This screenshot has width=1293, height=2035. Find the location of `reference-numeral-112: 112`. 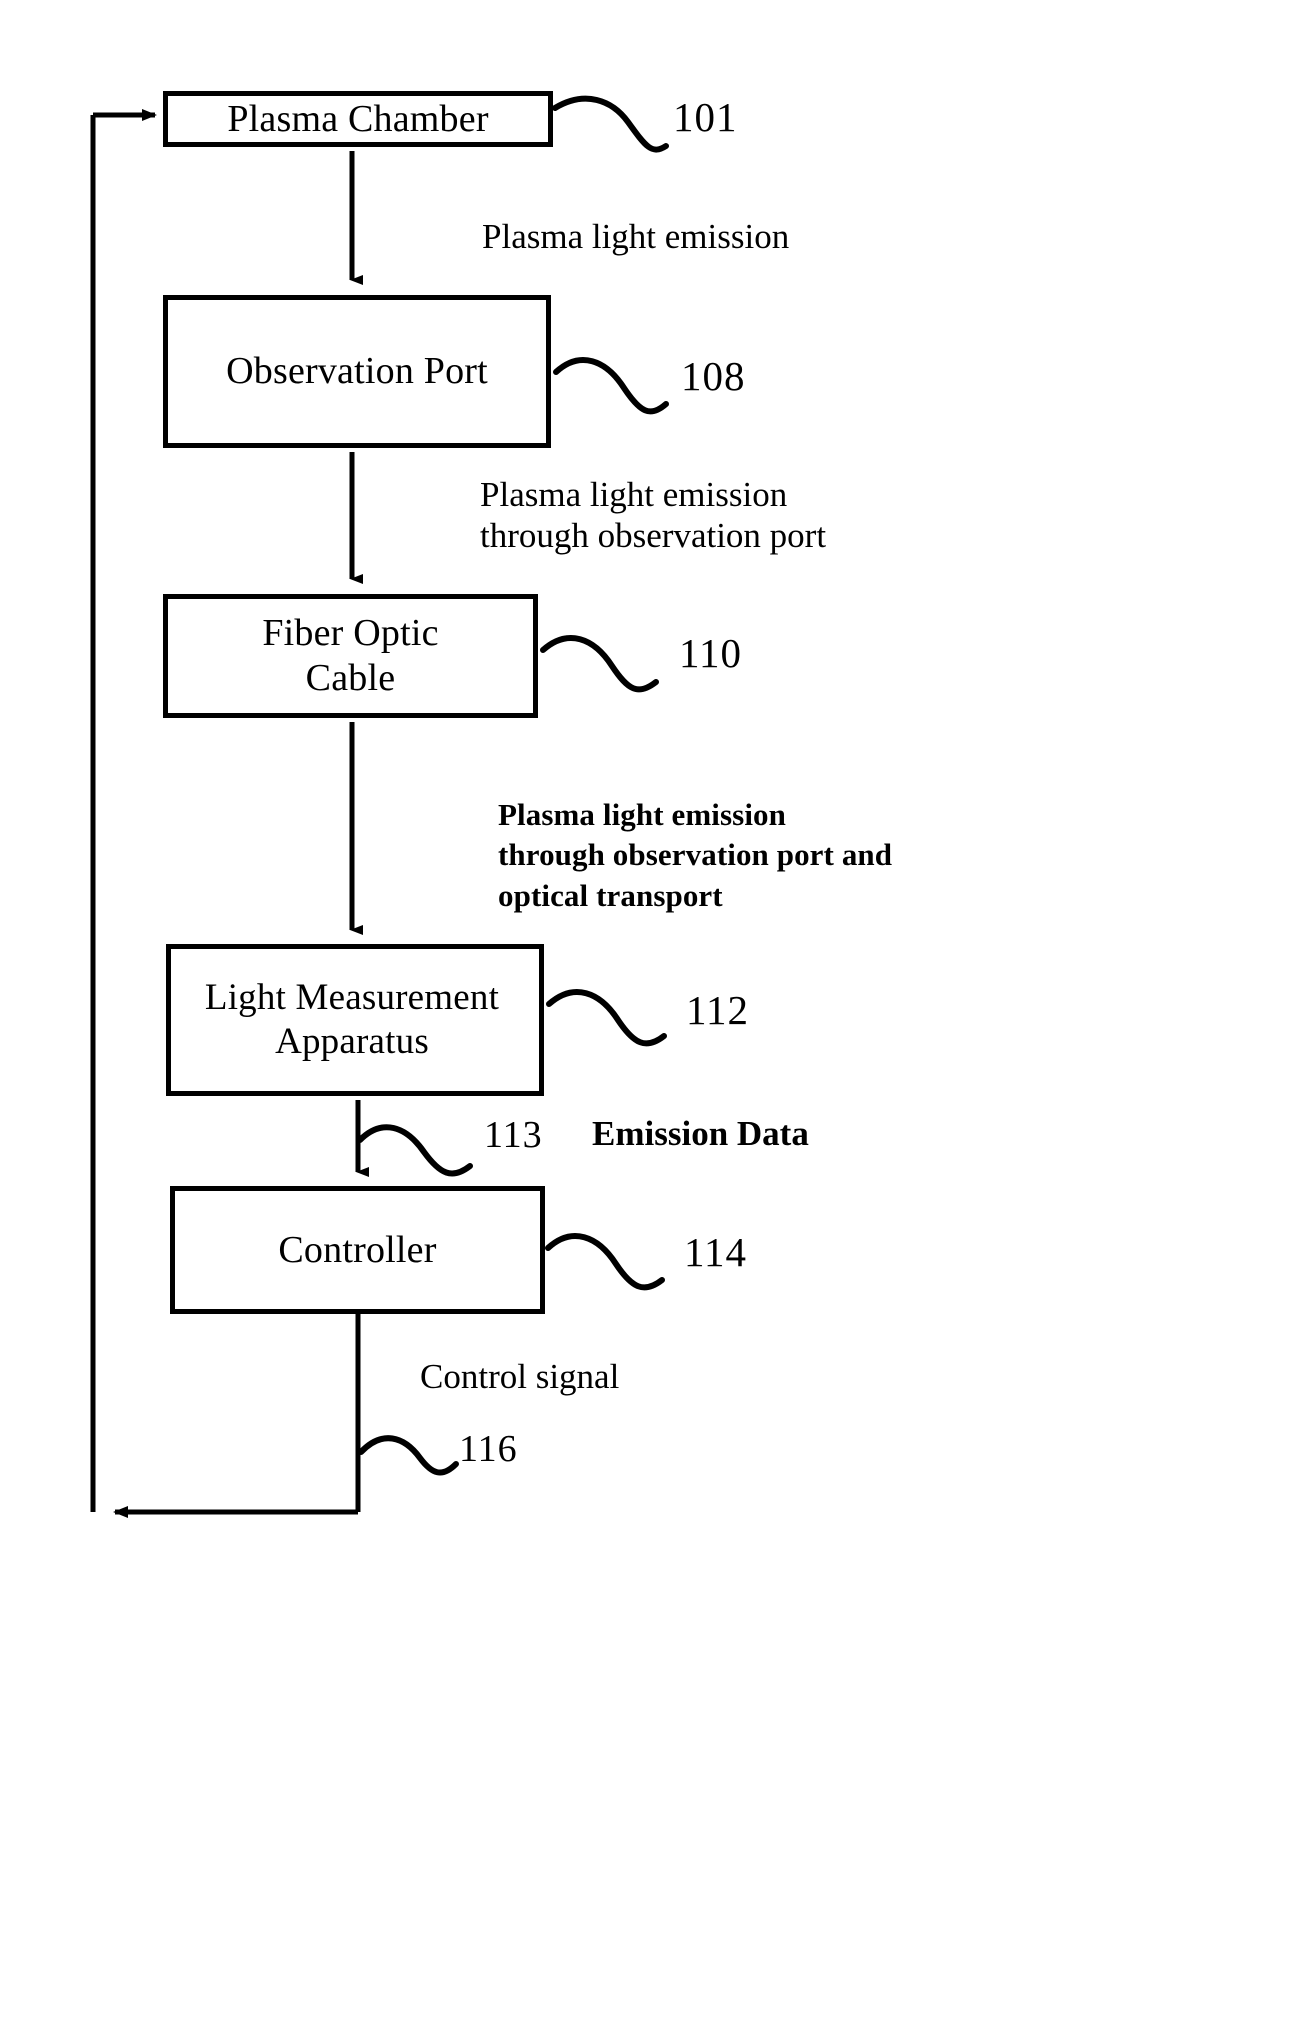

reference-numeral-112: 112 is located at coordinates (717, 1010).